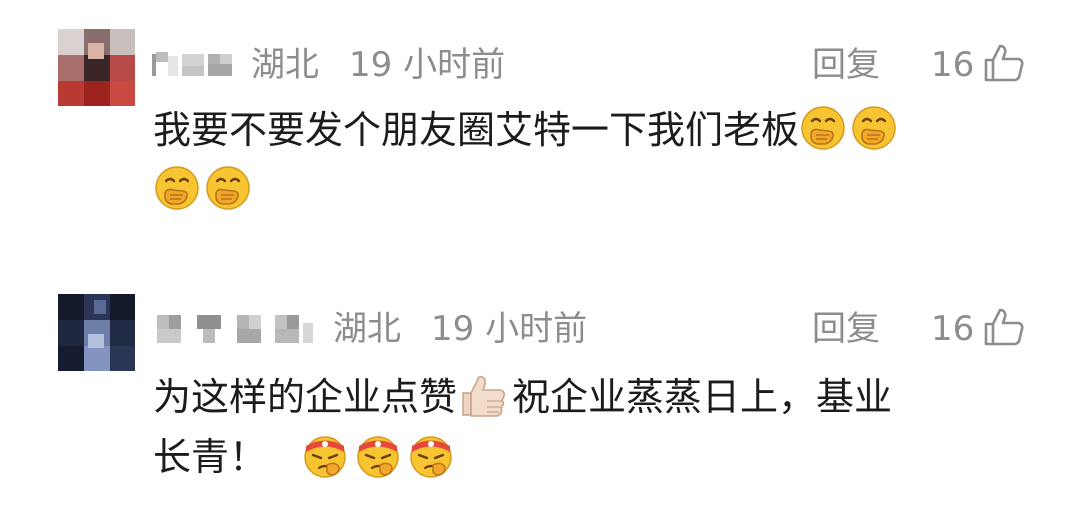 The width and height of the screenshot is (1080, 519). I want to click on comment-text-line-2: 长青！, so click(305, 457).